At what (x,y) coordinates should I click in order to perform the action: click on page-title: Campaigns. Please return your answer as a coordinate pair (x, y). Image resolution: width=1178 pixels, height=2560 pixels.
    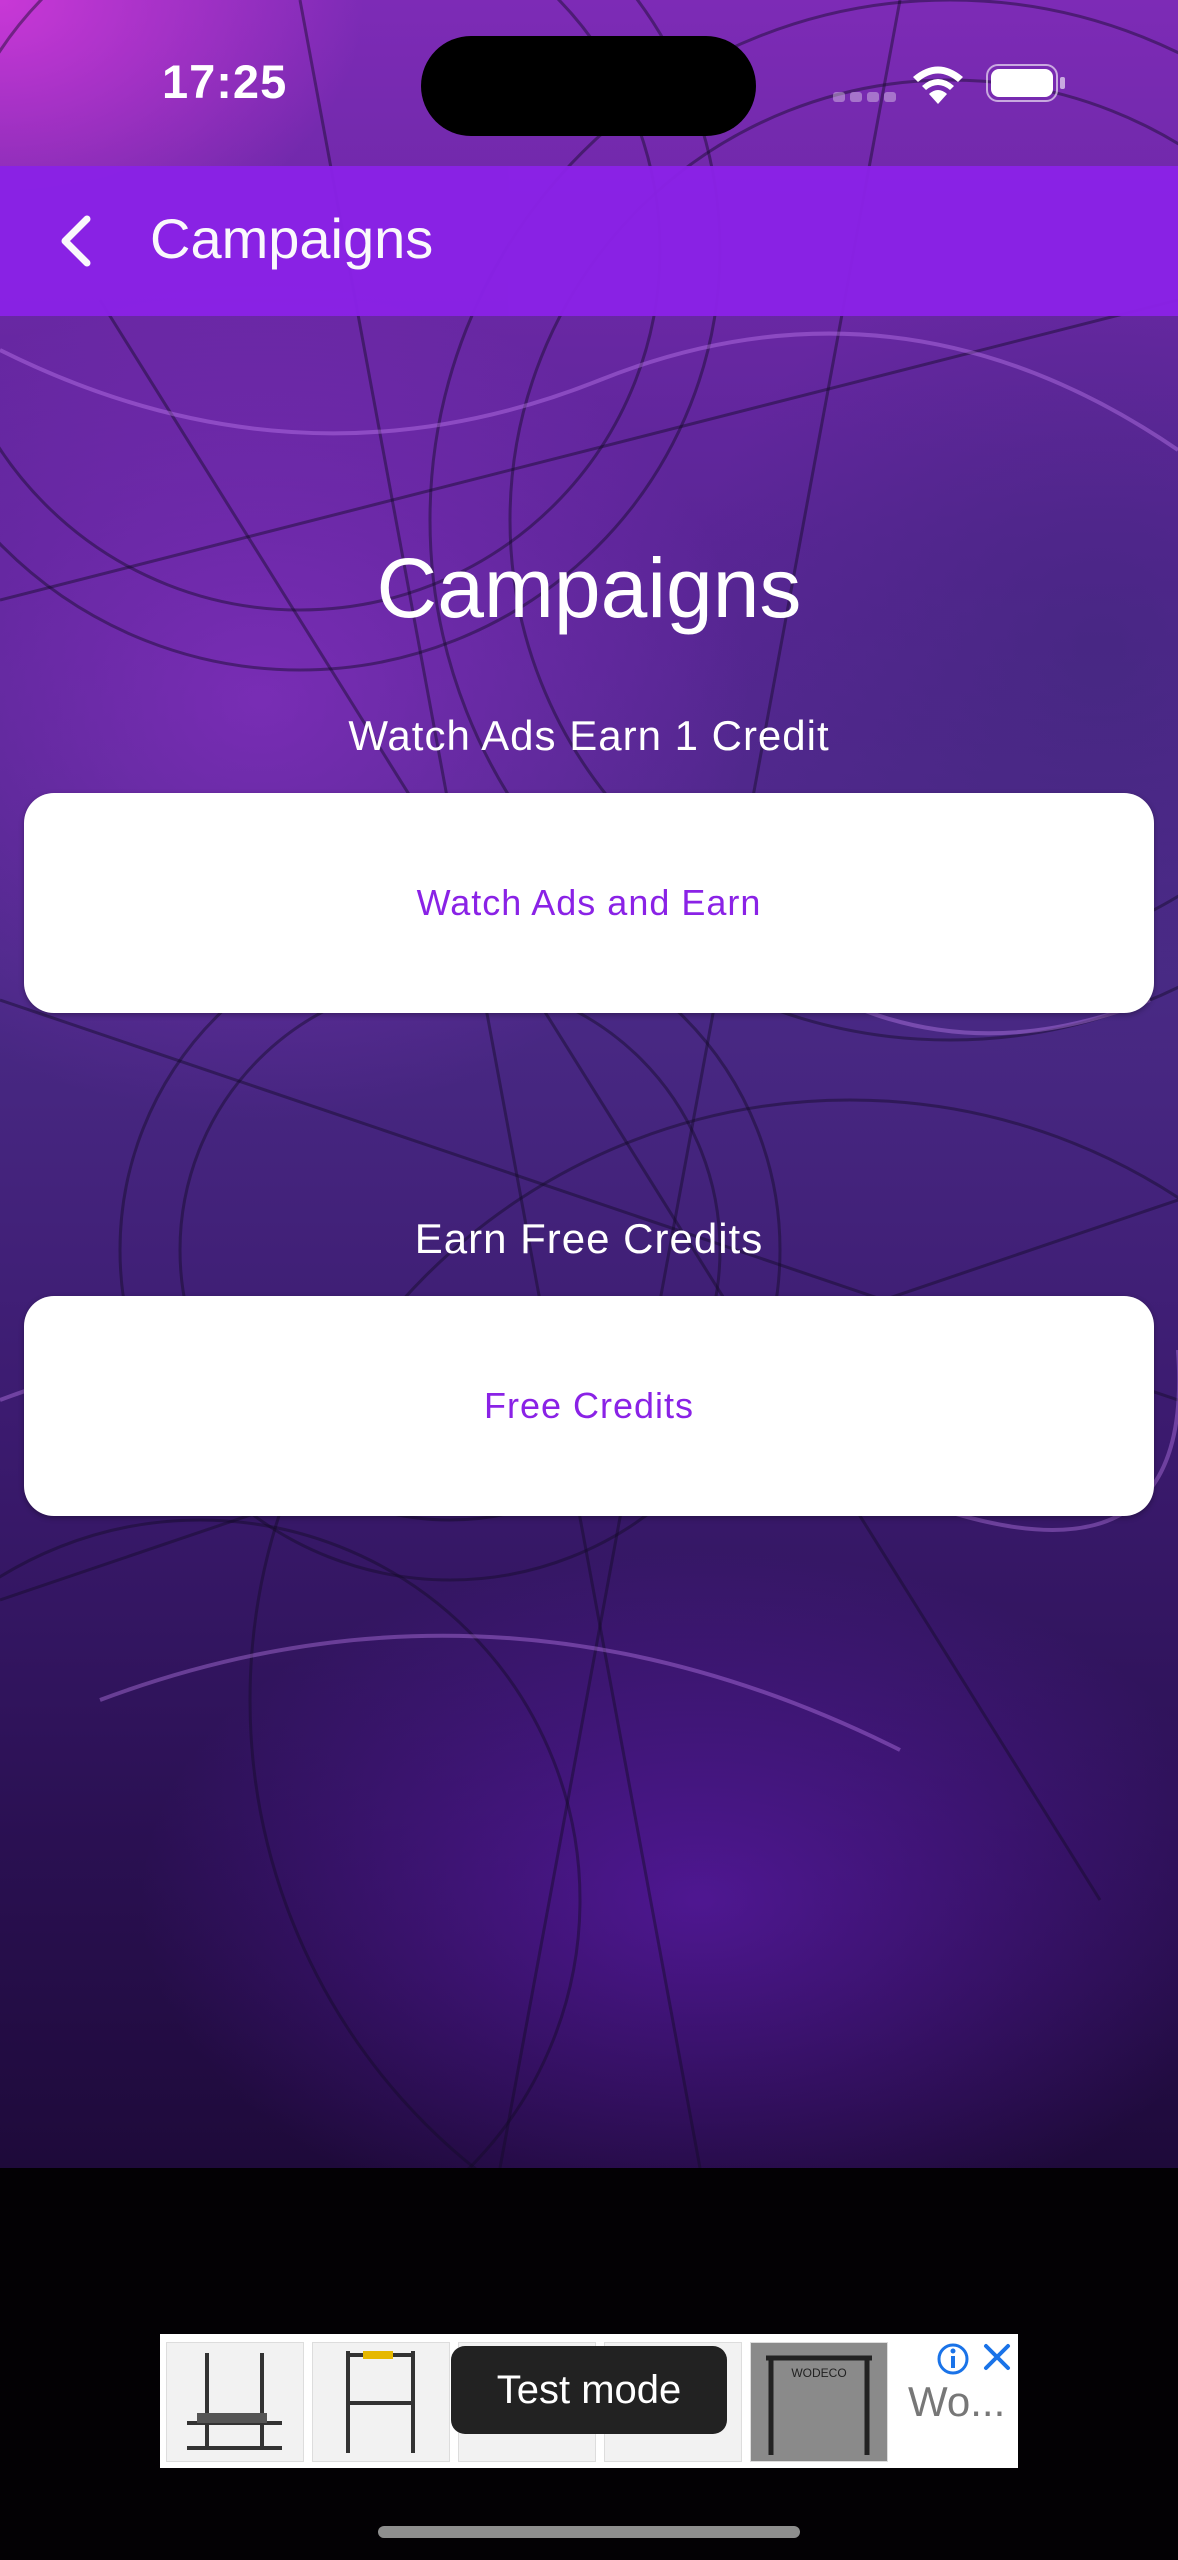
    Looking at the image, I should click on (589, 588).